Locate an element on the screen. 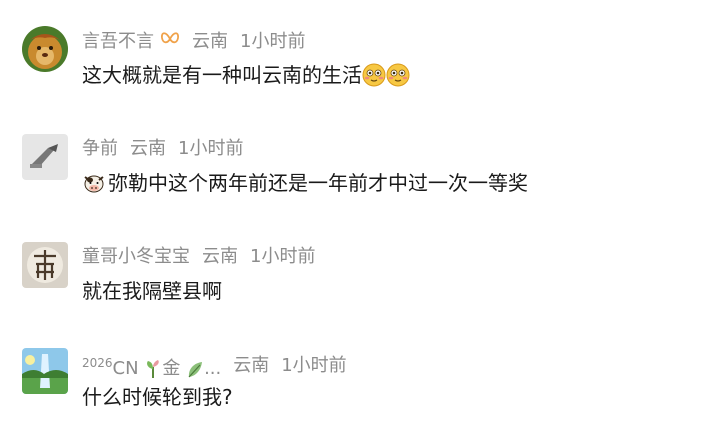 This screenshot has width=706, height=430. comment-meta: 言吾不言 云南 1小时前 is located at coordinates (193, 42).